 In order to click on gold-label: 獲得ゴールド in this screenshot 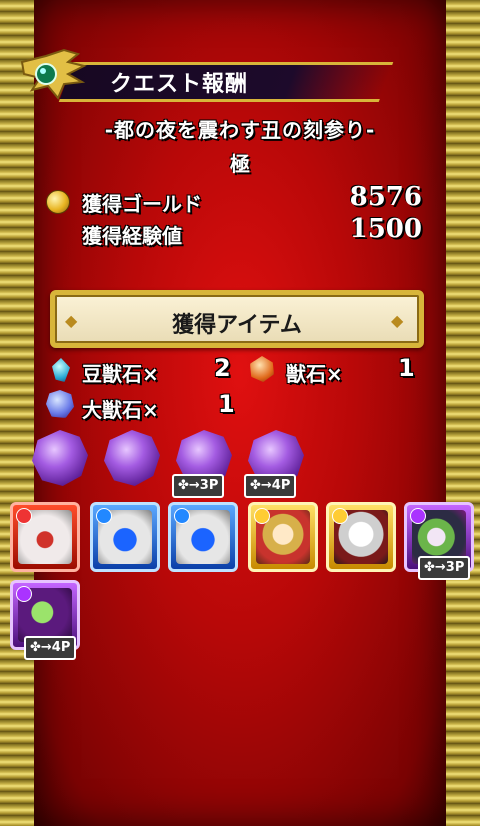, I will do `click(142, 204)`.